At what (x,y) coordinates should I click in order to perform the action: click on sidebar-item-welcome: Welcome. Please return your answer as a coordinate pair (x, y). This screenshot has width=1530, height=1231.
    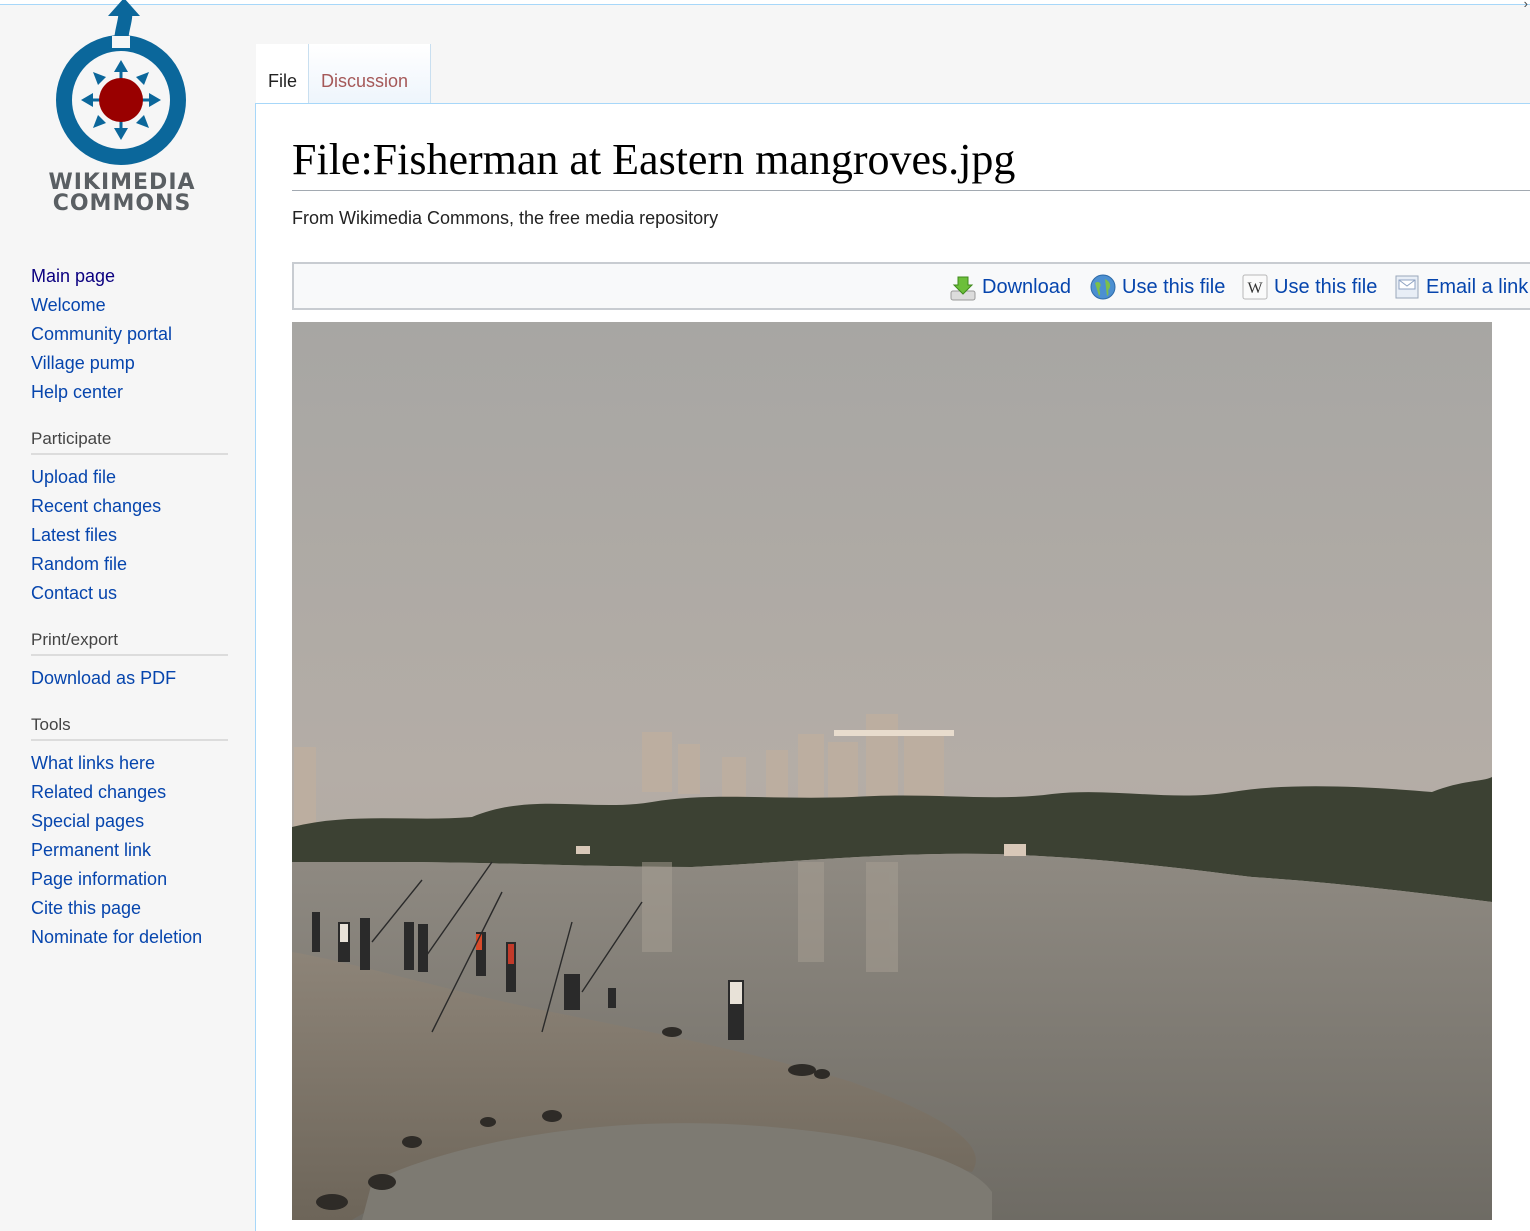
    Looking at the image, I should click on (129, 305).